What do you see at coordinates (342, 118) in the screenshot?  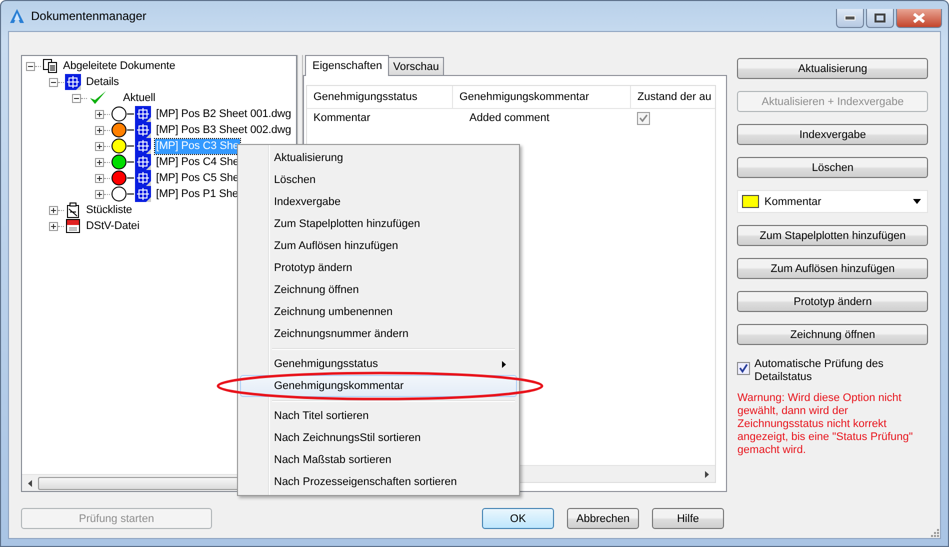 I see `table-cell-text: Kommentar` at bounding box center [342, 118].